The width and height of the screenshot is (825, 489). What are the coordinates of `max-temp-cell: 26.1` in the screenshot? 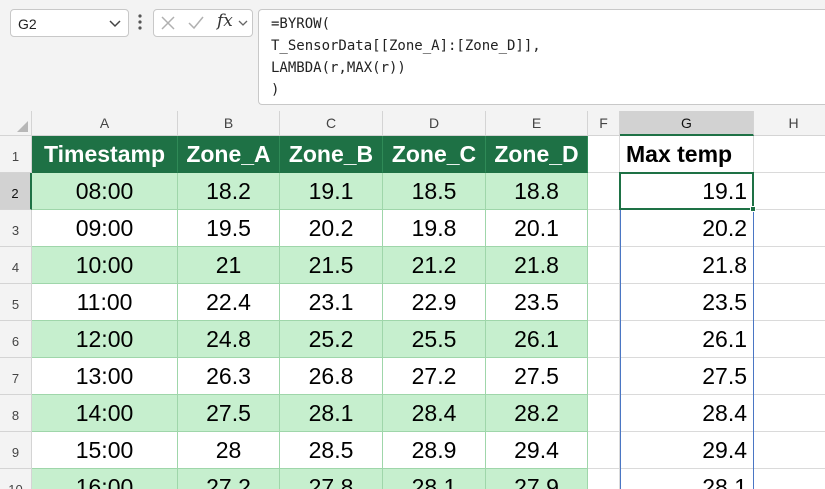 It's located at (687, 339).